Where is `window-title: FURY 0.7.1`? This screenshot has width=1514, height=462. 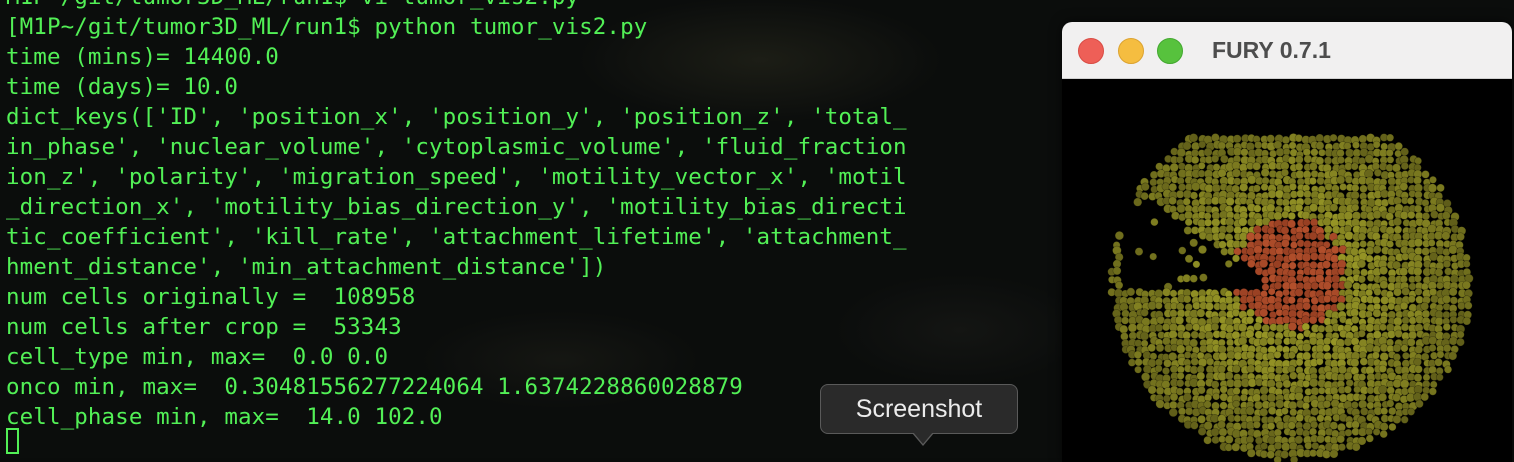 window-title: FURY 0.7.1 is located at coordinates (1271, 50).